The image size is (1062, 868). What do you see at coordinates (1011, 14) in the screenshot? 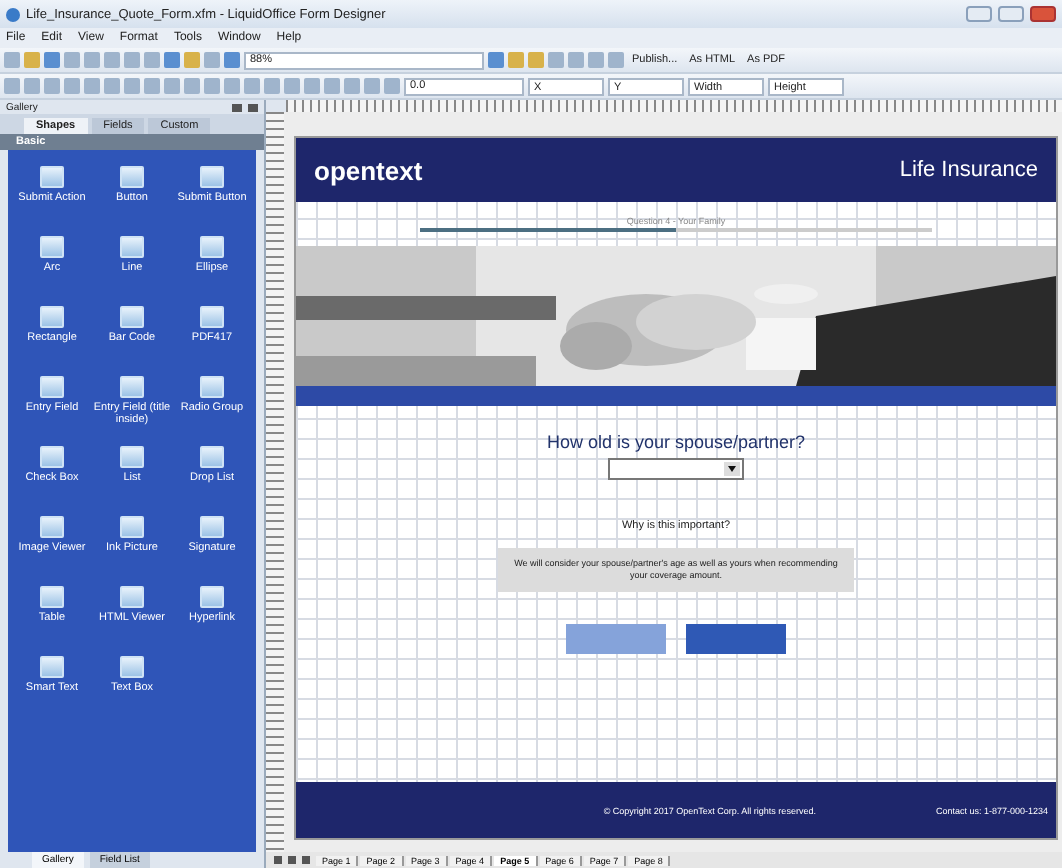
I see `maximize-button` at bounding box center [1011, 14].